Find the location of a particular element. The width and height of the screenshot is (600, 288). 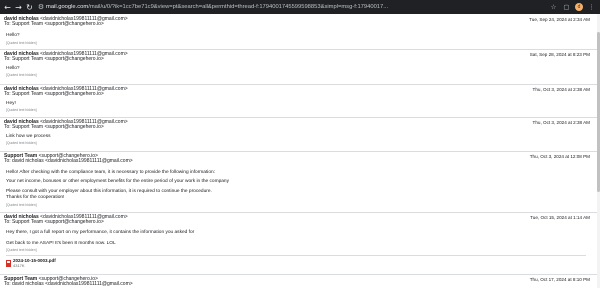

site-info-icon: ⚙ is located at coordinates (41, 7).